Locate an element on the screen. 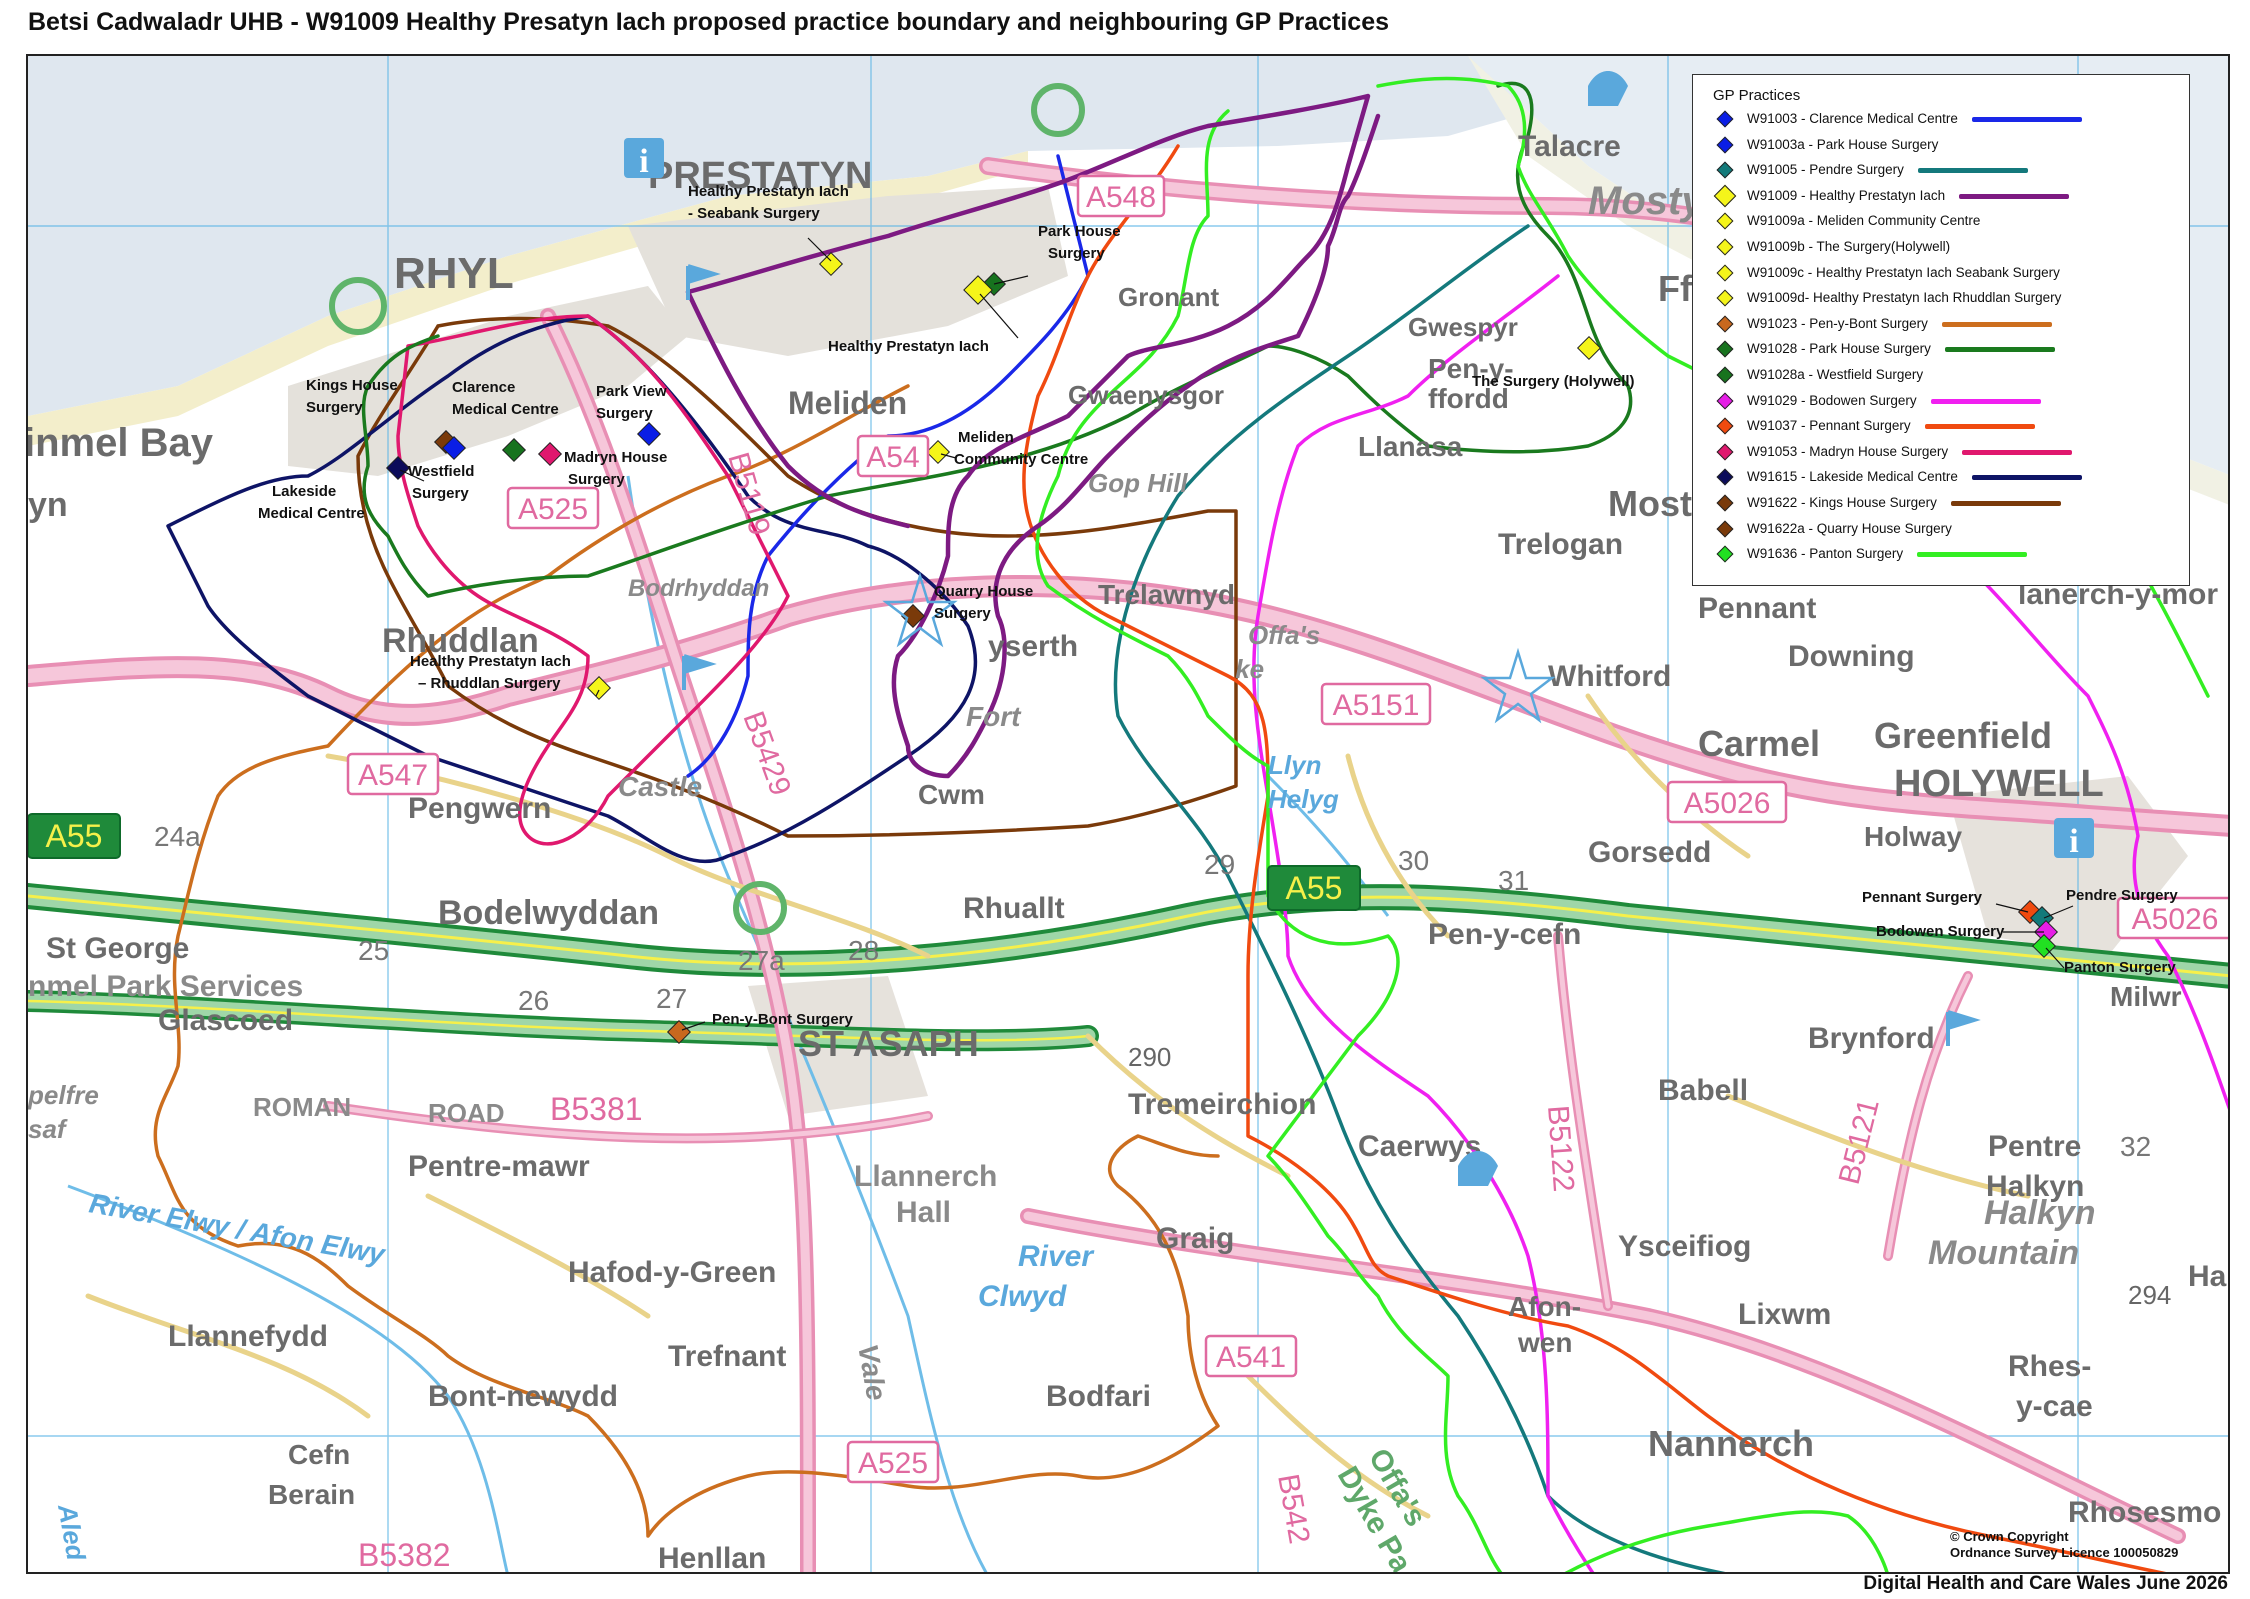 This screenshot has height=1599, width=2250. place-gorsedd: Gorsedd is located at coordinates (1649, 852).